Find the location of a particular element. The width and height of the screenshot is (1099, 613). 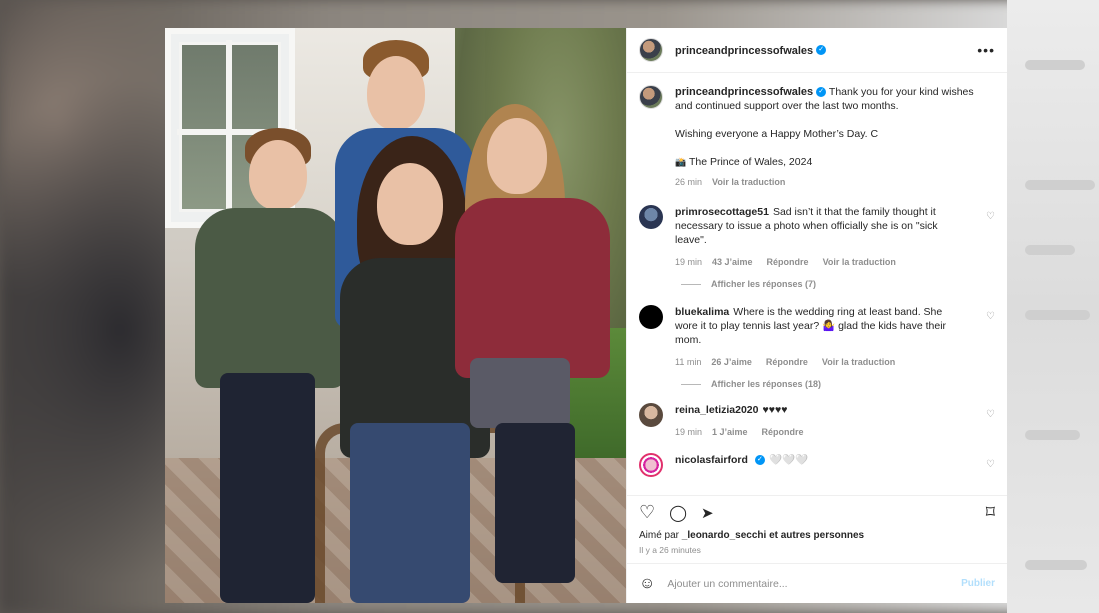

view-replies: Afficher les réponses (7) is located at coordinates (838, 284).